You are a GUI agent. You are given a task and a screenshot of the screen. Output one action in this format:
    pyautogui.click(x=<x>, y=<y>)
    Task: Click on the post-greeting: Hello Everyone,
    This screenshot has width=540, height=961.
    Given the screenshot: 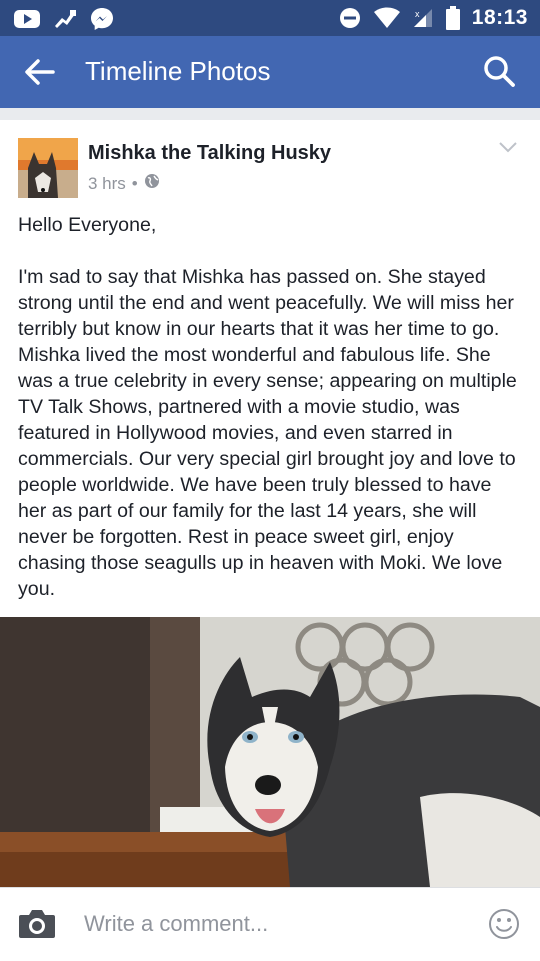 What is the action you would take?
    pyautogui.click(x=87, y=225)
    